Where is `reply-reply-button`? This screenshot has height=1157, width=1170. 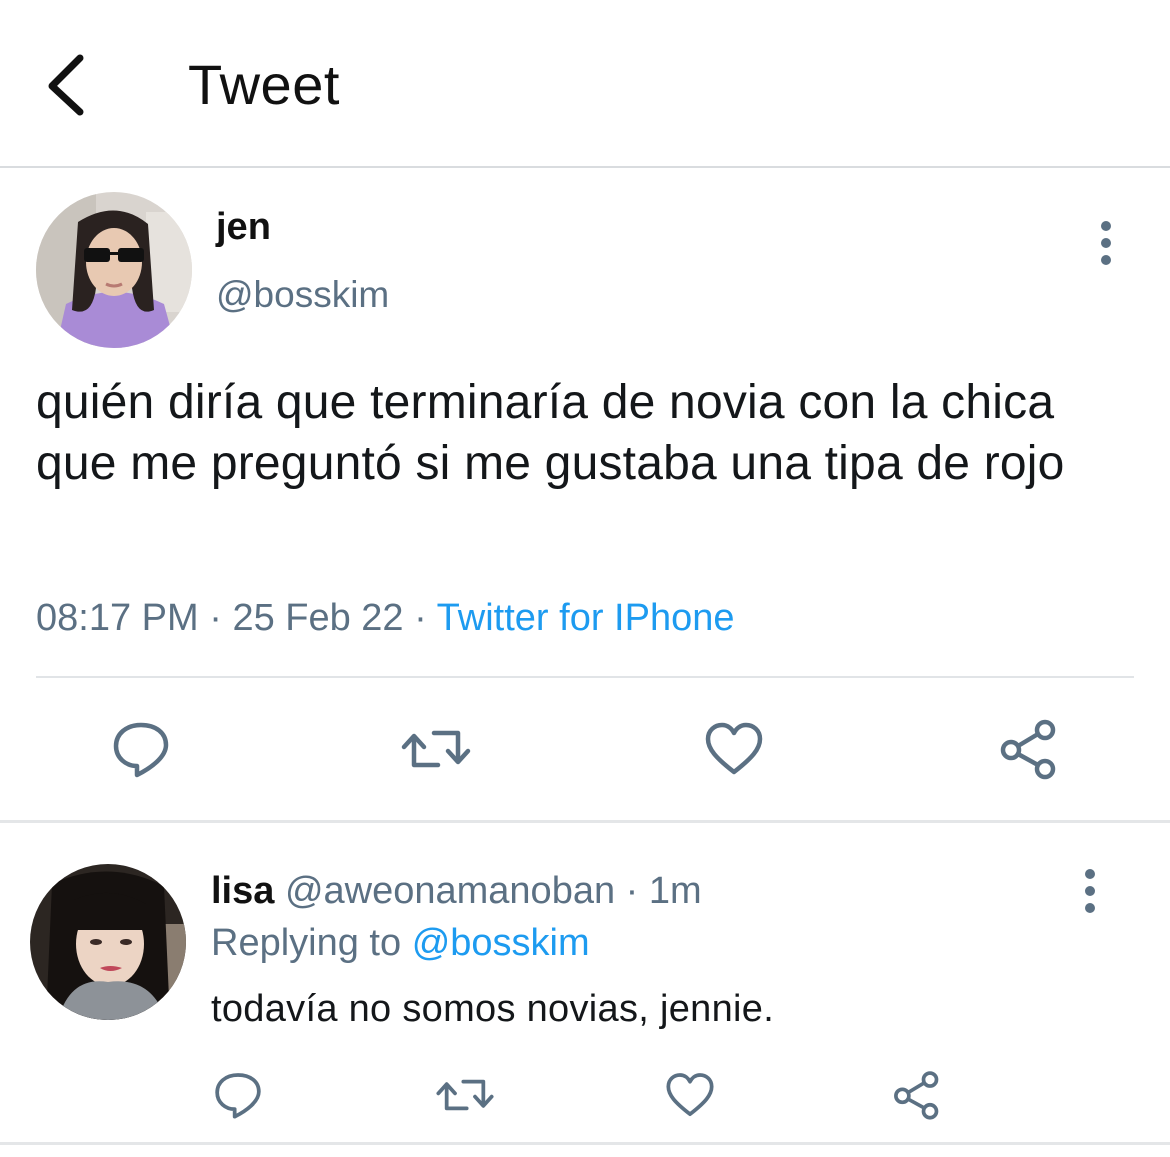 reply-reply-button is located at coordinates (238, 1095).